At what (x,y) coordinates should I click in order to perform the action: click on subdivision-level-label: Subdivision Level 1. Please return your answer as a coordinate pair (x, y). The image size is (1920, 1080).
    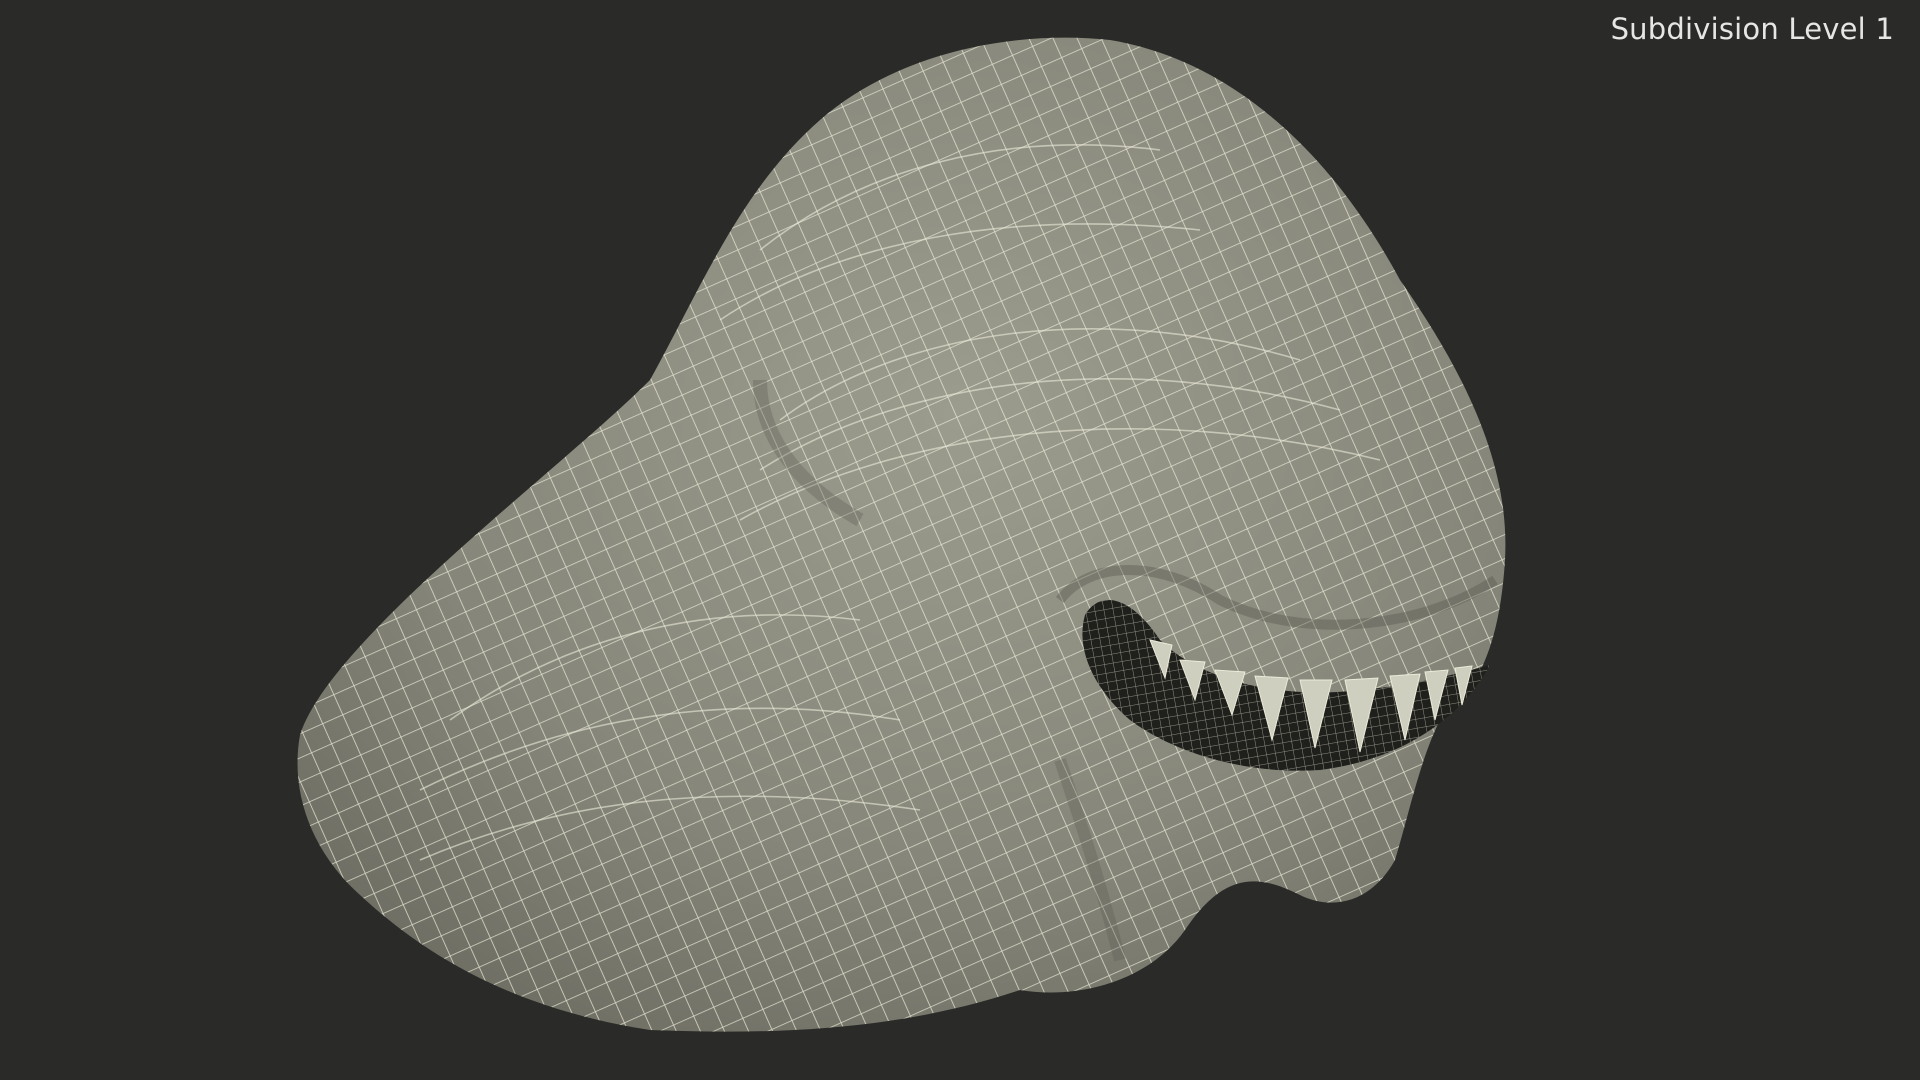
    Looking at the image, I should click on (1752, 29).